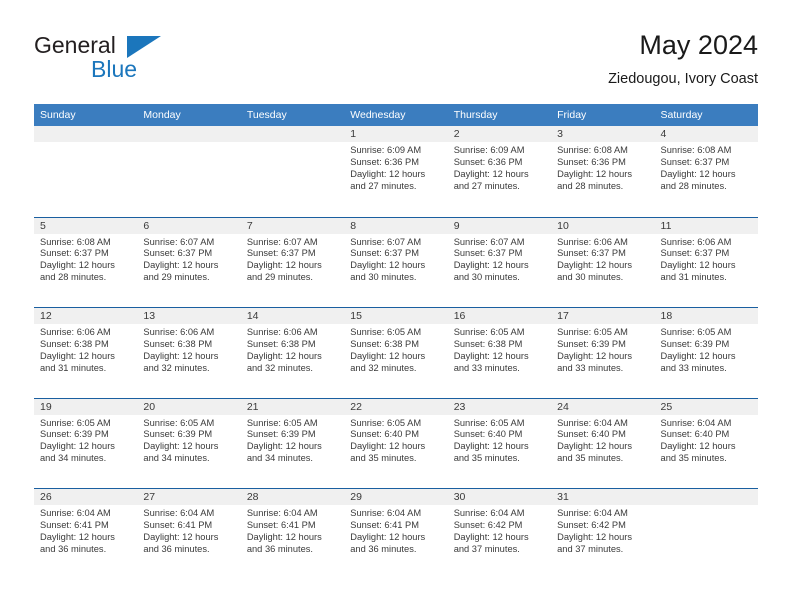  I want to click on sunset-text: Sunset: 6:40 PM, so click(384, 434).